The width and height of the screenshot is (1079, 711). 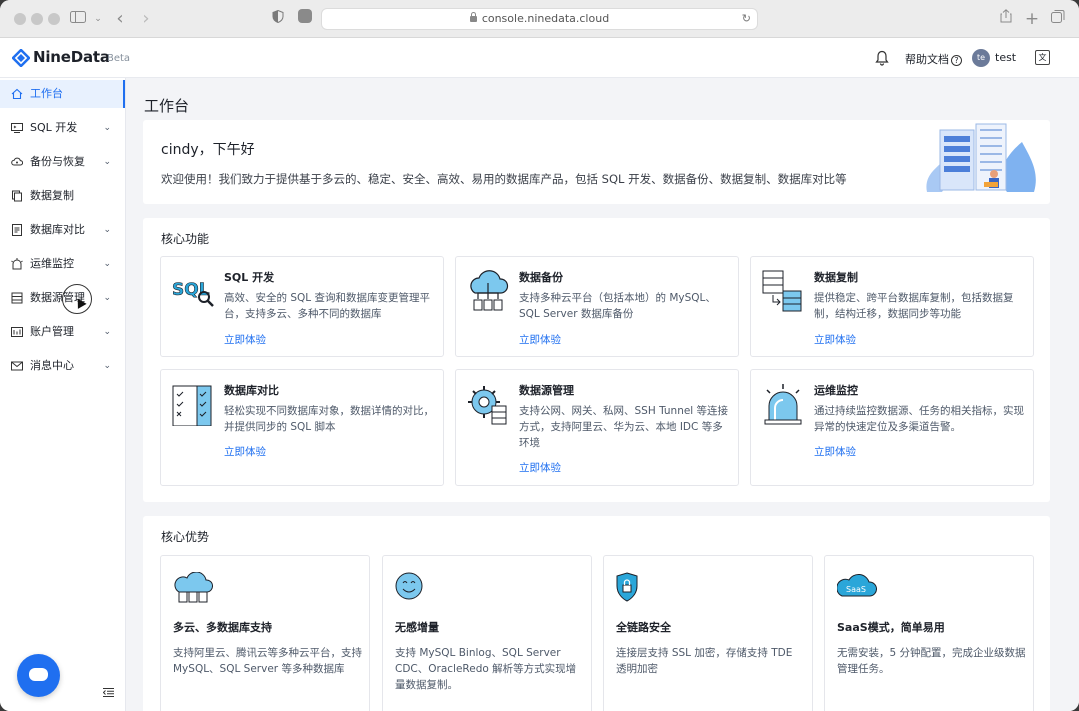 I want to click on sidebar-item-messages: 消息中心 ⌄, so click(x=62, y=366).